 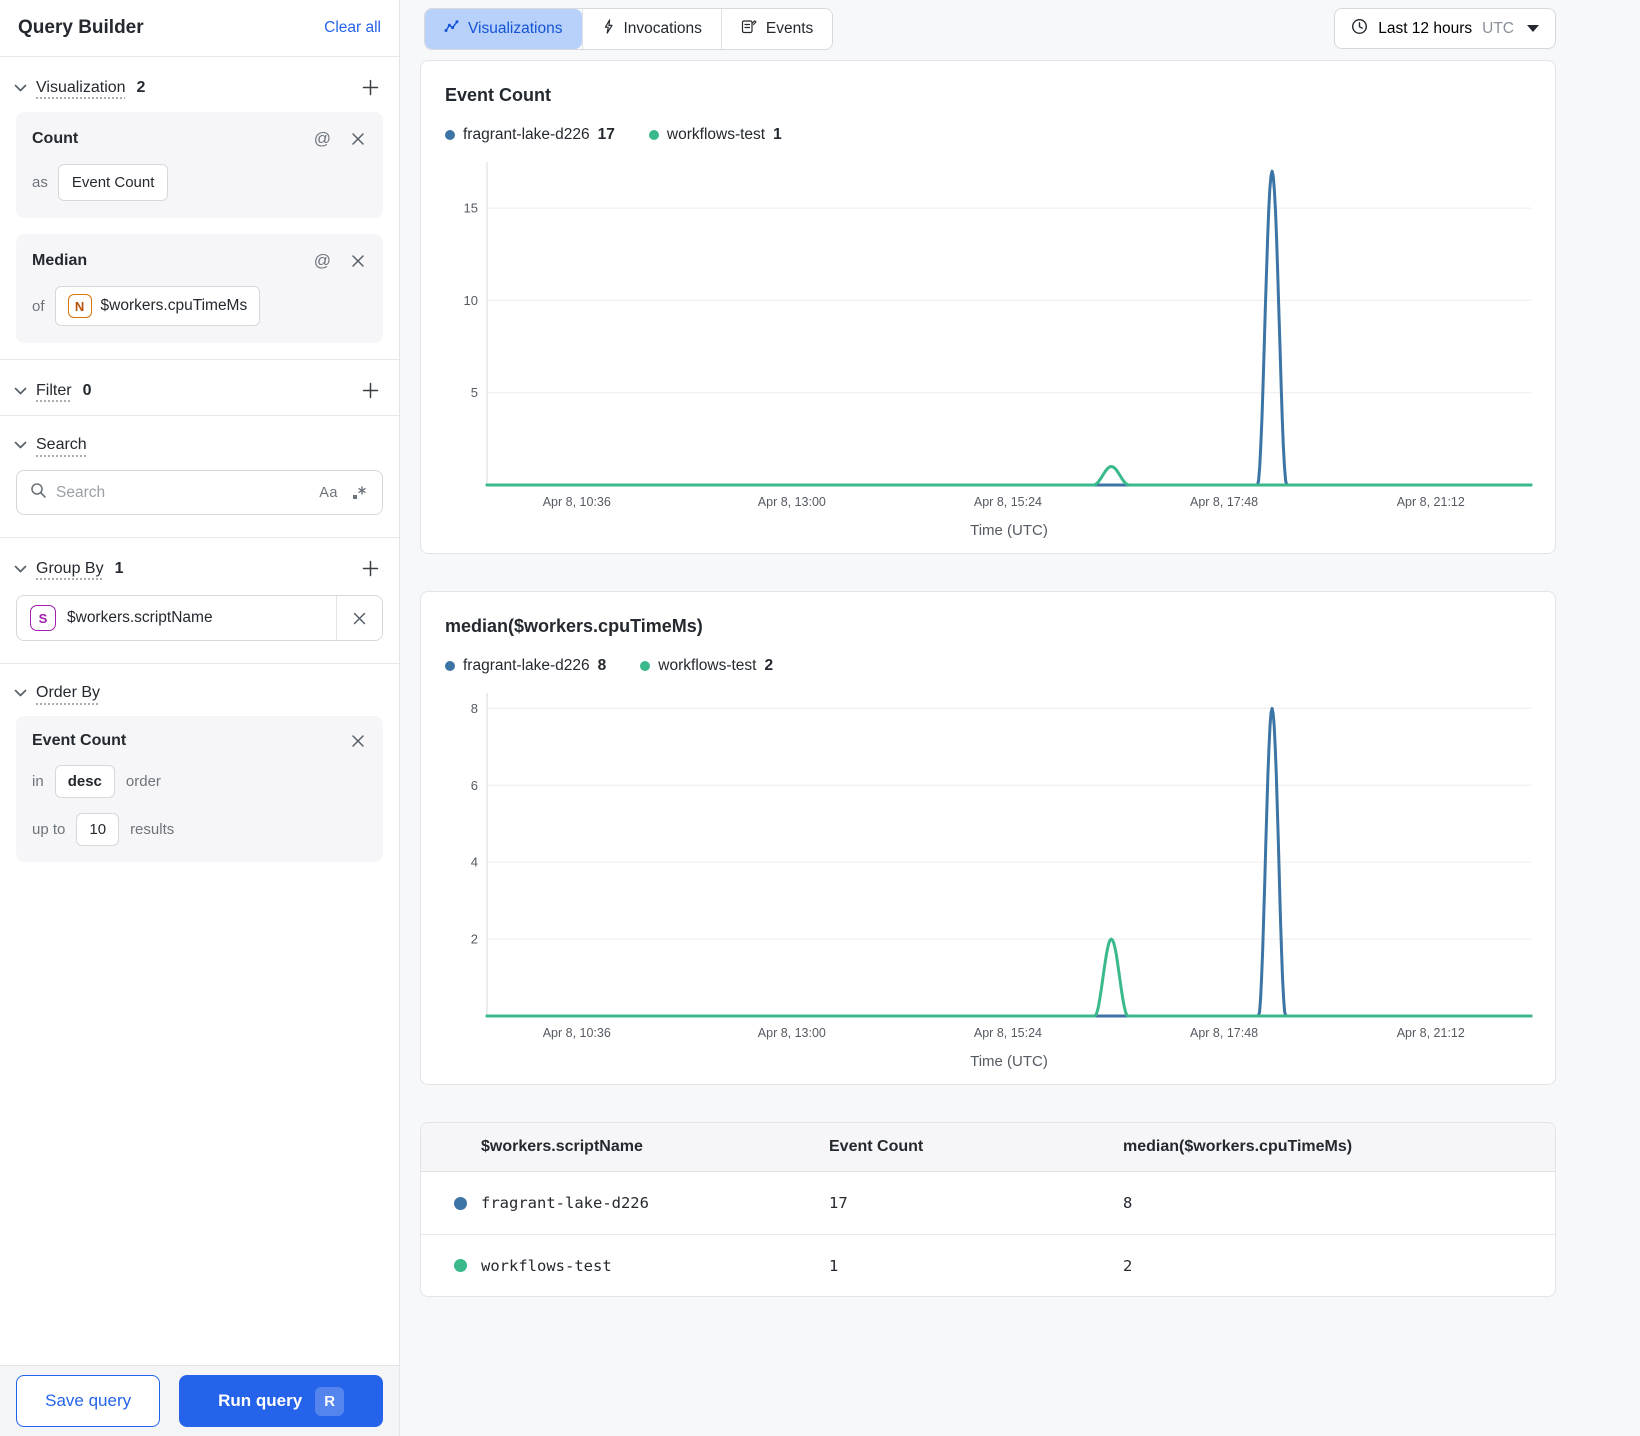 I want to click on visualization-section-header: Visualization 2, so click(x=199, y=84).